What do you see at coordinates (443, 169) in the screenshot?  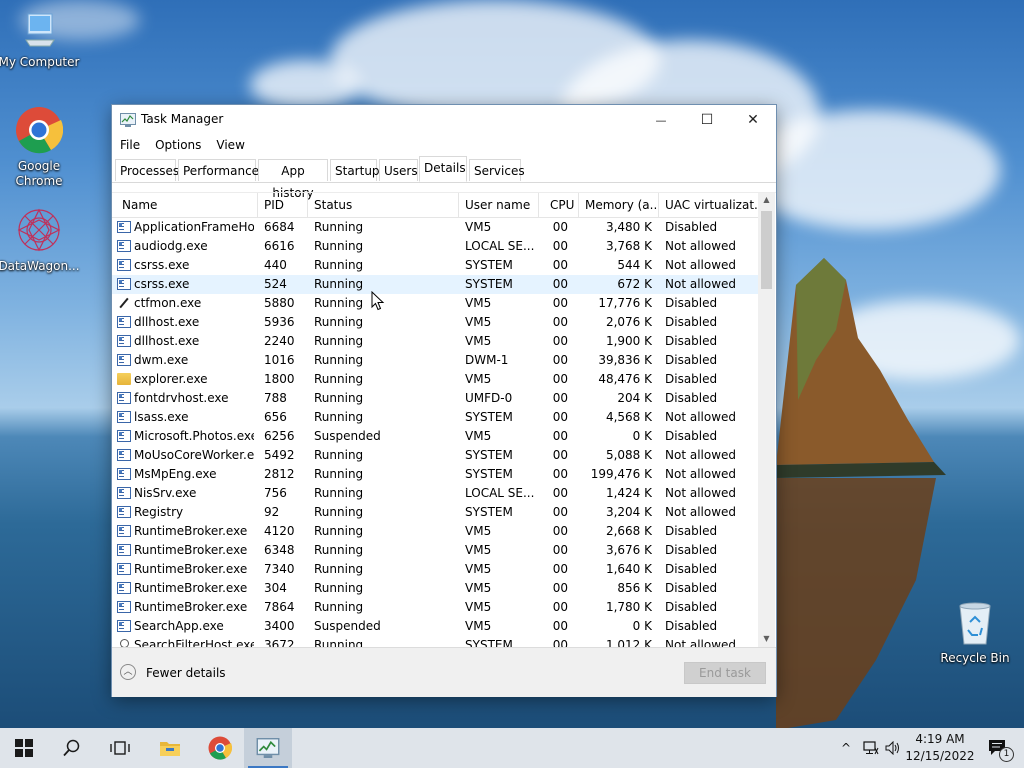 I see `tab-details: Details` at bounding box center [443, 169].